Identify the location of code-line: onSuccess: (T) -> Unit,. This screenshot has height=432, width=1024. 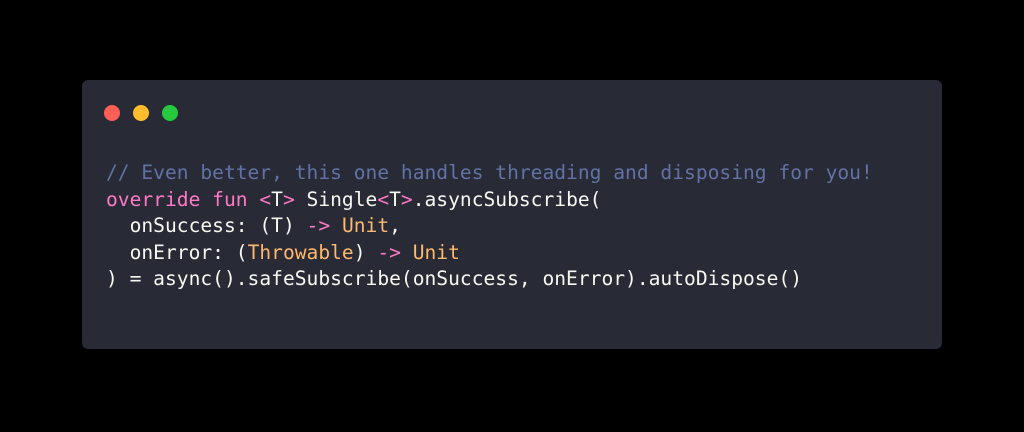
(489, 226).